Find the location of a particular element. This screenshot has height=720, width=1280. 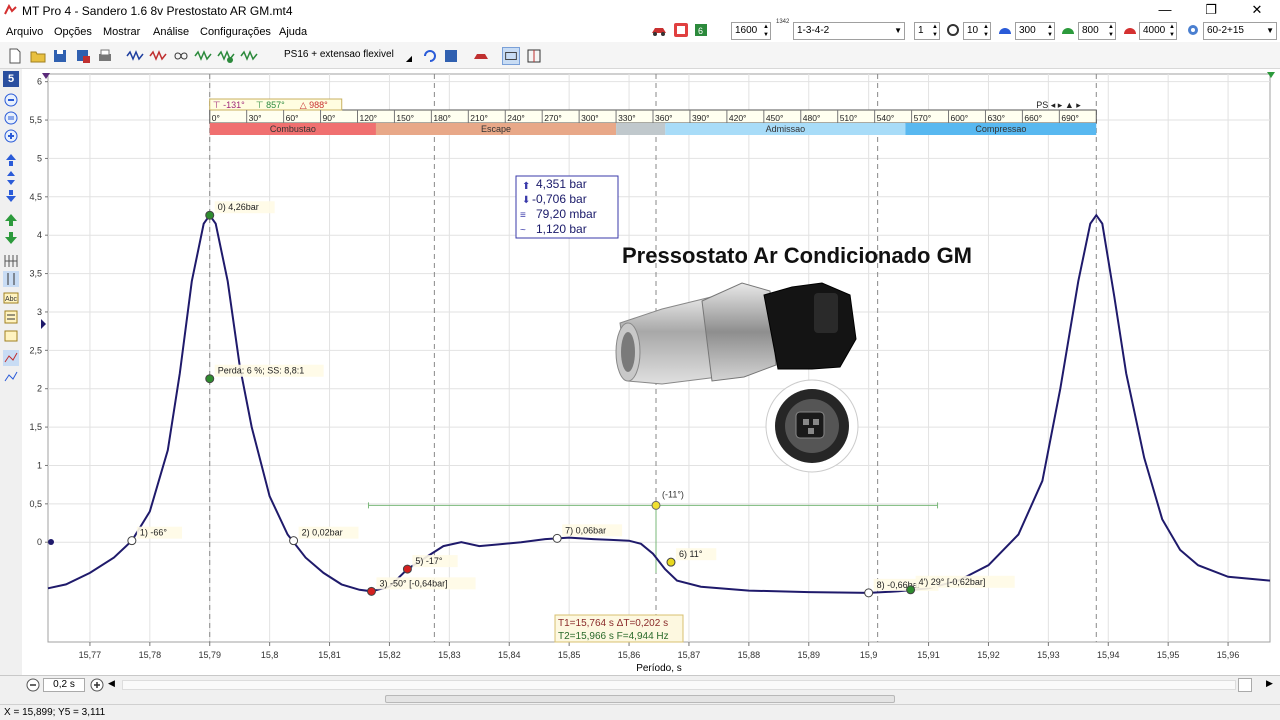

horizontal-scrollbar is located at coordinates (640, 699).